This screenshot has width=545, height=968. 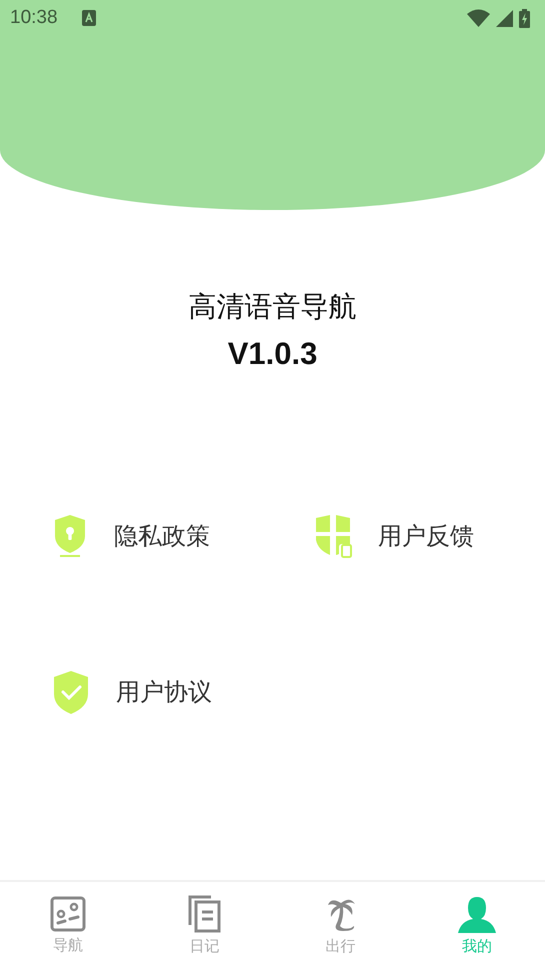 I want to click on shield-lock-icon, so click(x=70, y=536).